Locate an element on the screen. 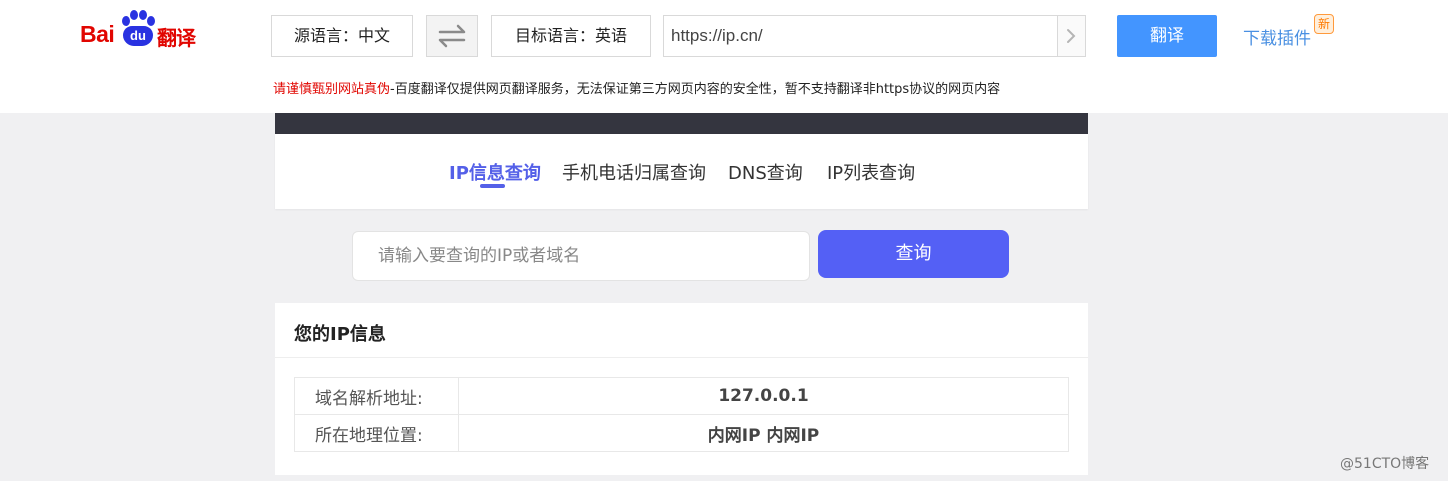 The width and height of the screenshot is (1448, 481). swap-icon is located at coordinates (452, 36).